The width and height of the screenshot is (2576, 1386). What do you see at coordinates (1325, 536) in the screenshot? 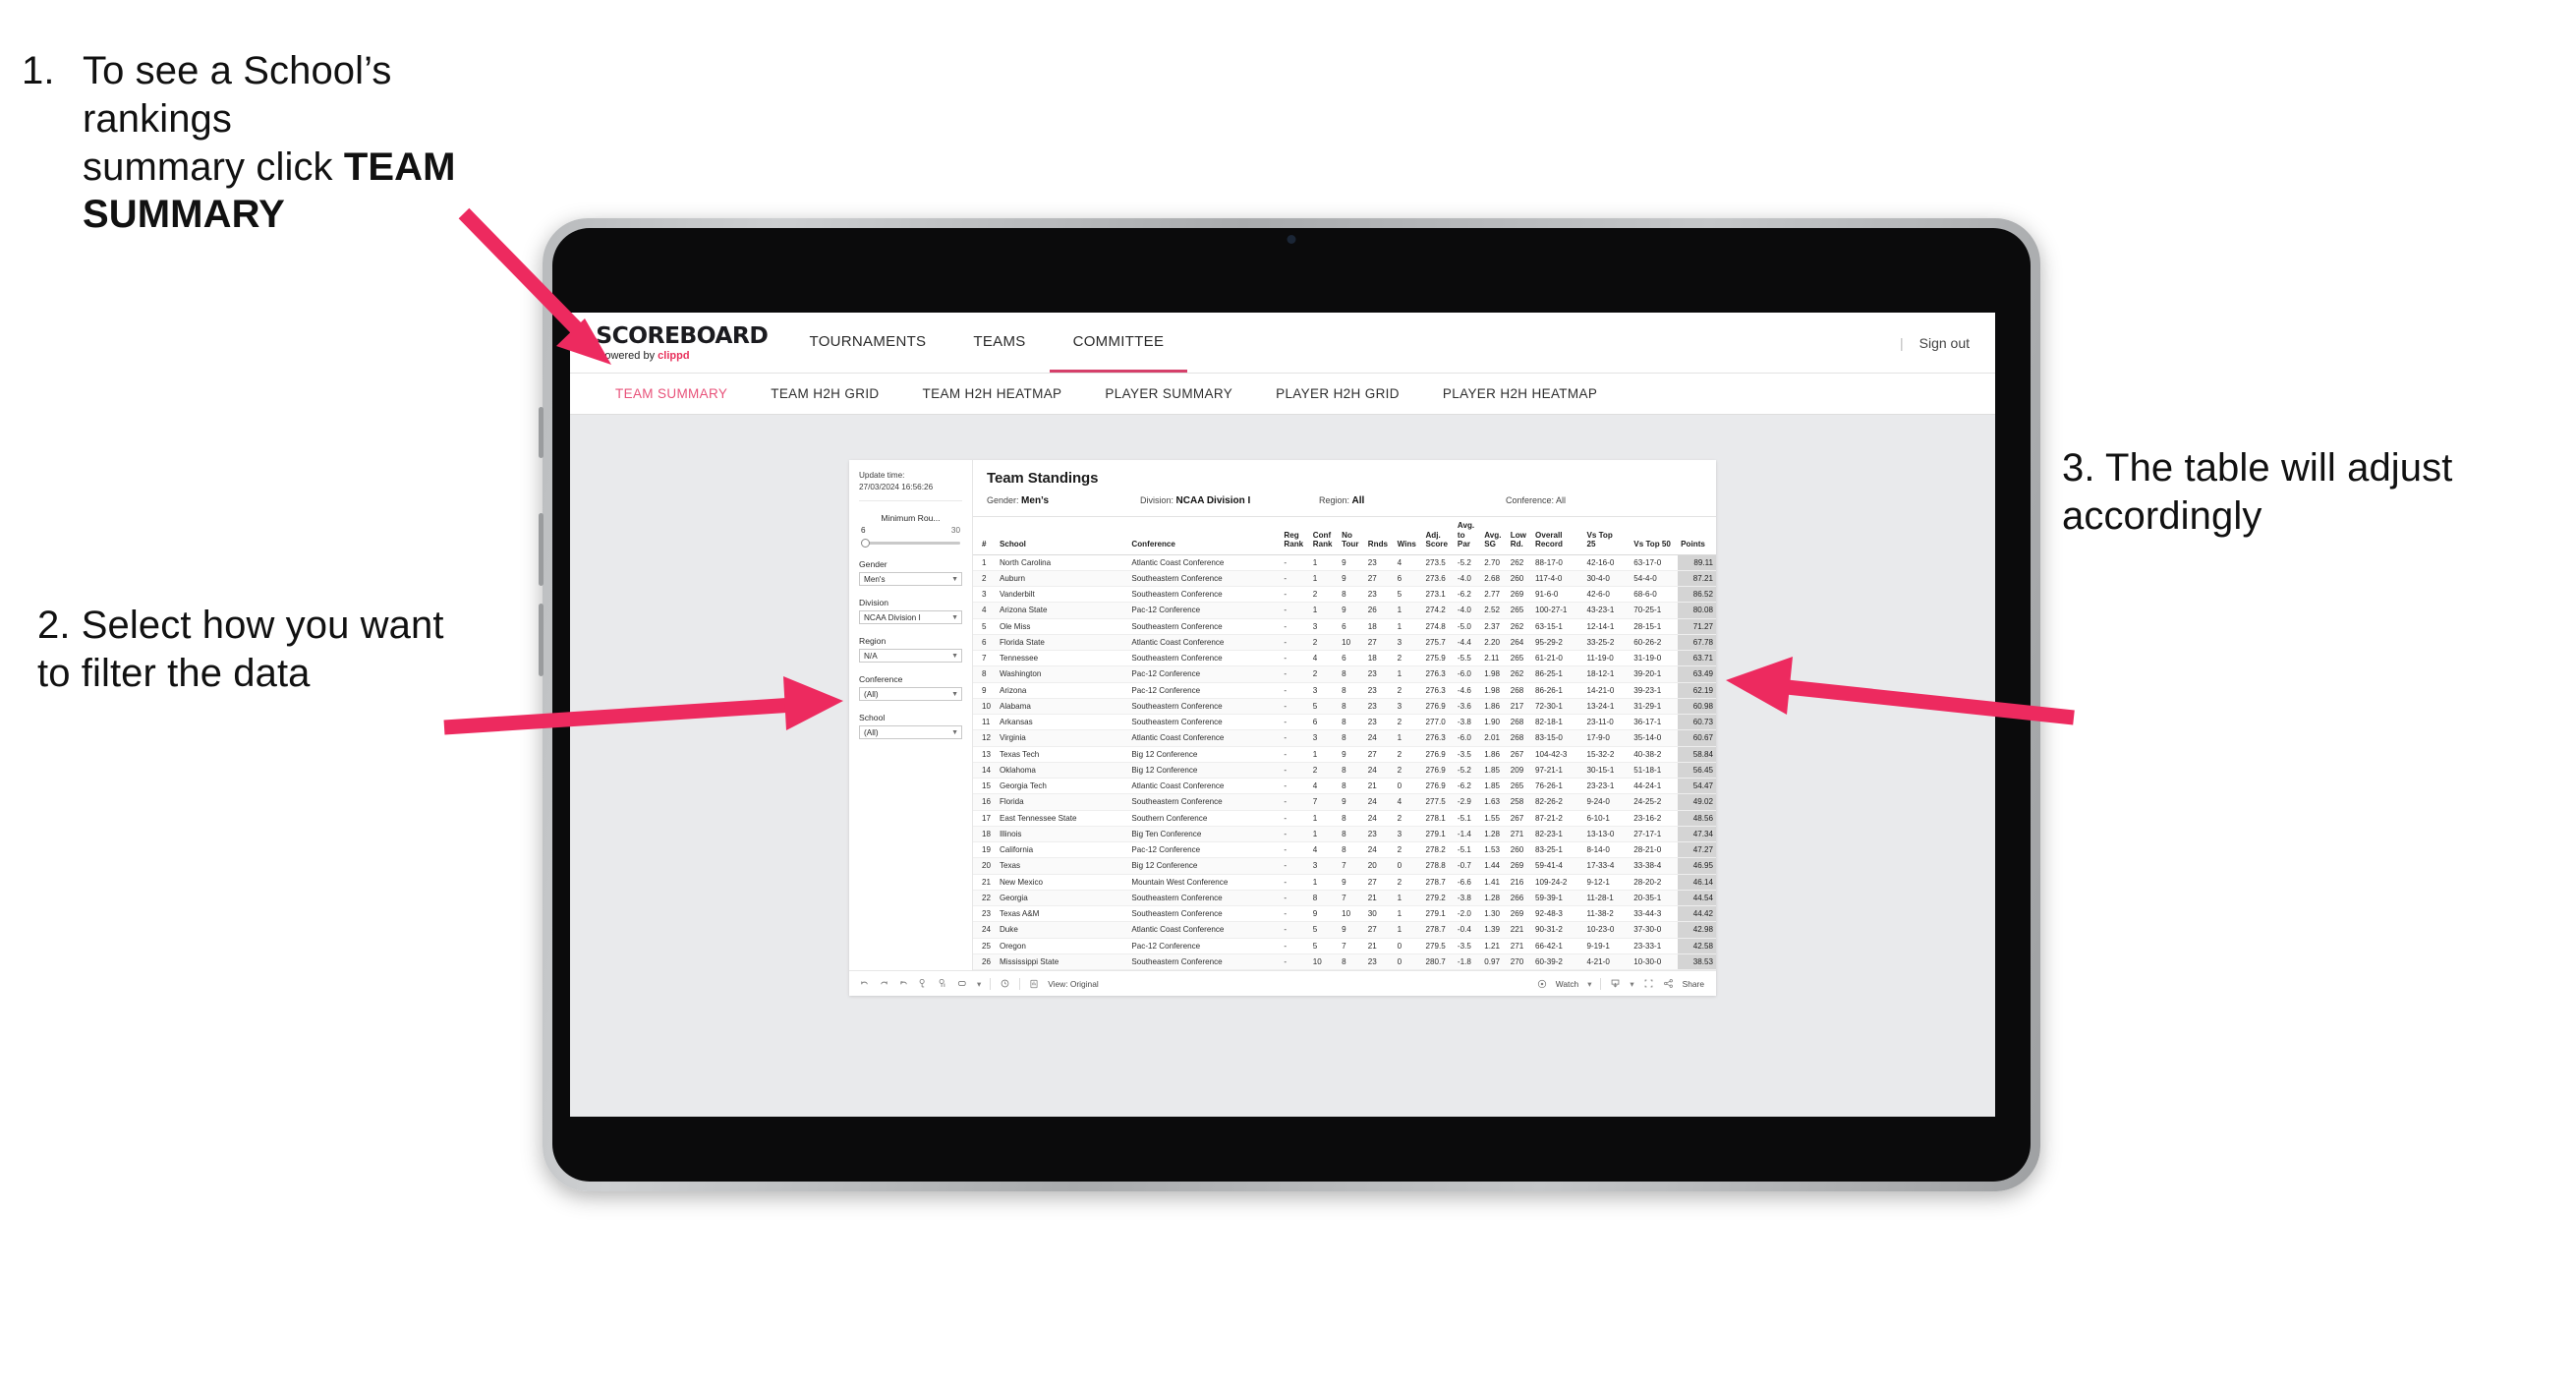
I see `column-header-conf-rank: Conf Rank` at bounding box center [1325, 536].